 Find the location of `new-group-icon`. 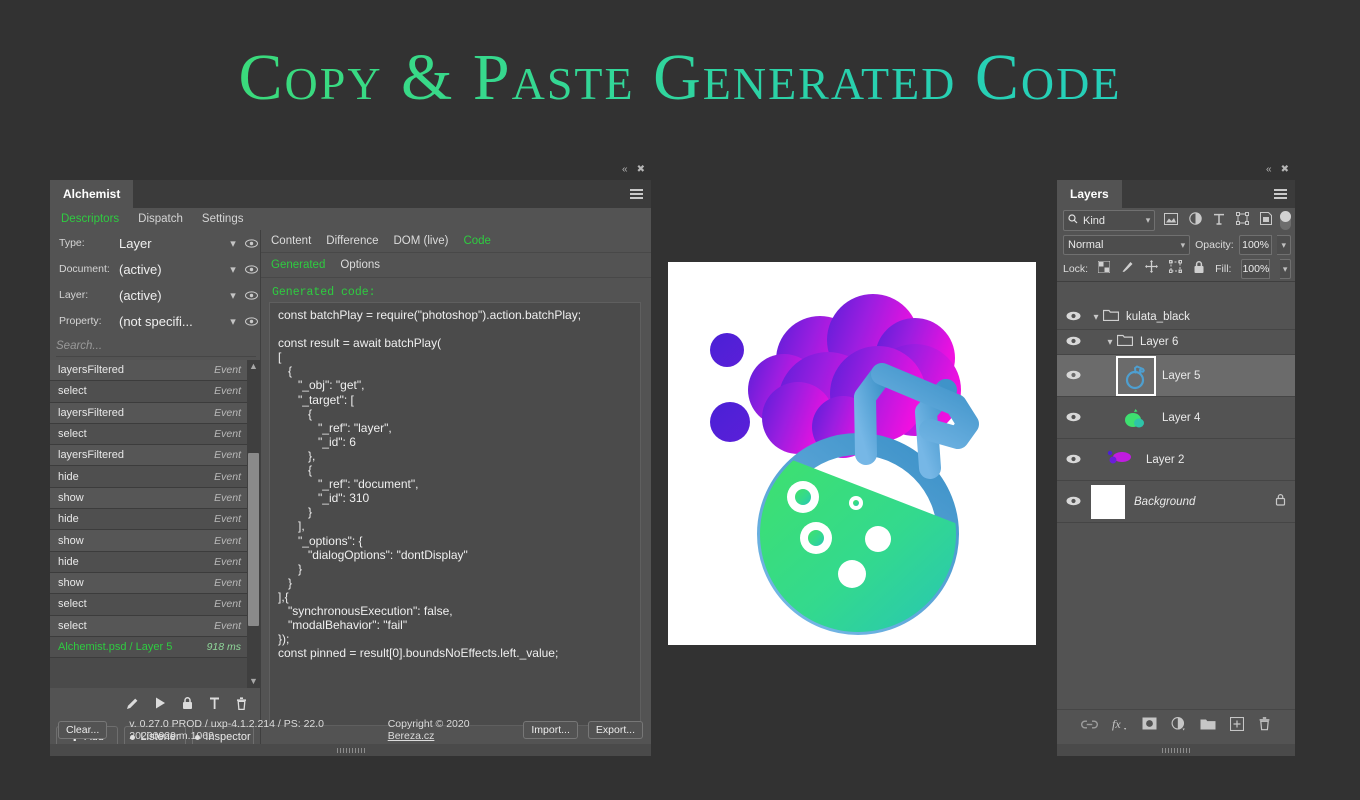

new-group-icon is located at coordinates (1208, 726).